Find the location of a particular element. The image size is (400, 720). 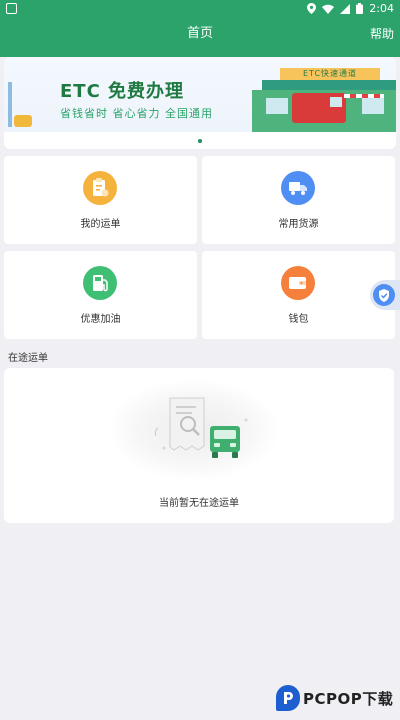

signal-icon is located at coordinates (345, 8).